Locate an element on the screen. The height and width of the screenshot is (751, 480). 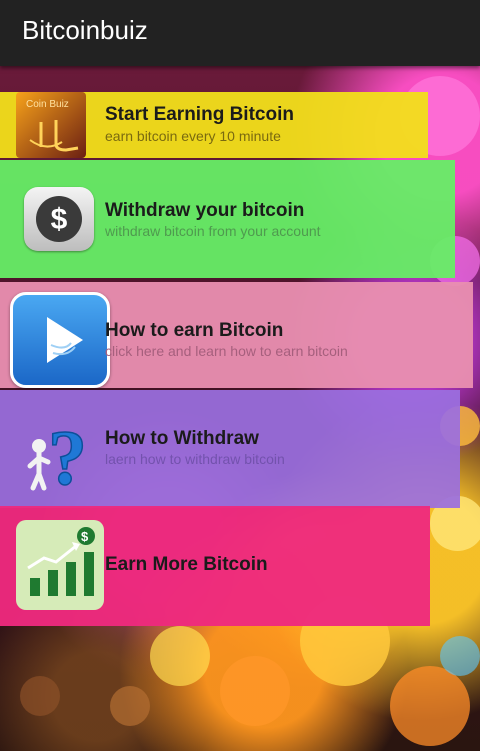
menu-item-title: How to Withdraw is located at coordinates (182, 438).